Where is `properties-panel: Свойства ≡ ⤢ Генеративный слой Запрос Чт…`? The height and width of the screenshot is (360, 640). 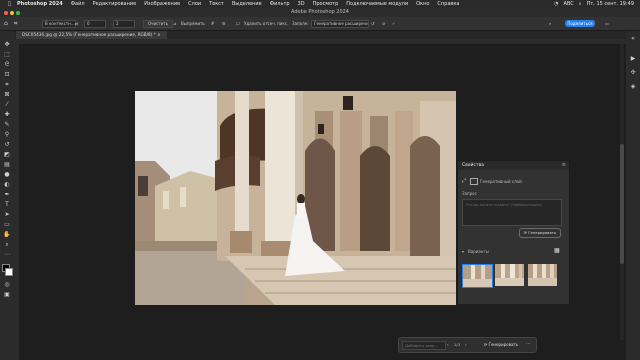 properties-panel: Свойства ≡ ⤢ Генеративный слой Запрос Чт… is located at coordinates (513, 232).